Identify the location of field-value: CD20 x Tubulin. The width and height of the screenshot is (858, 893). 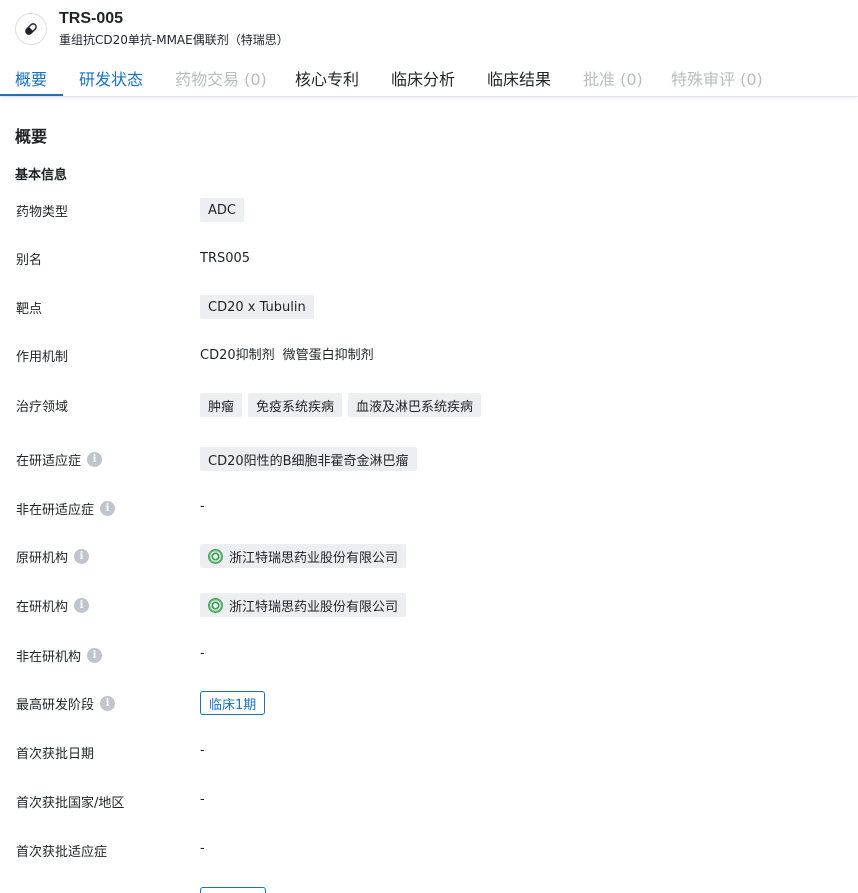
(260, 307).